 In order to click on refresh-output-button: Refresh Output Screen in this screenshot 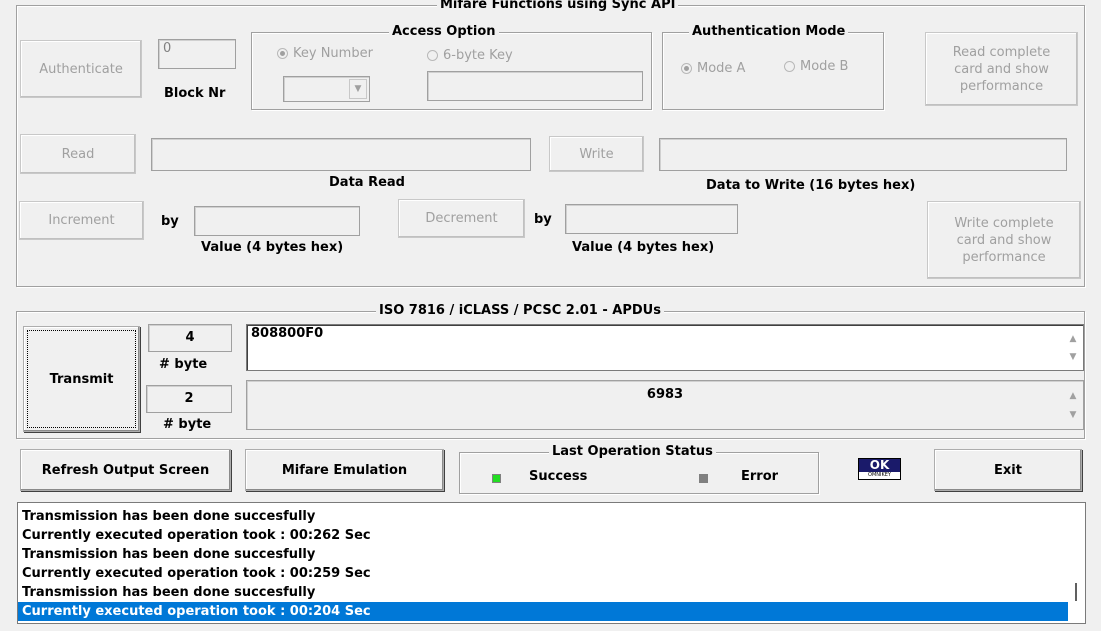, I will do `click(125, 470)`.